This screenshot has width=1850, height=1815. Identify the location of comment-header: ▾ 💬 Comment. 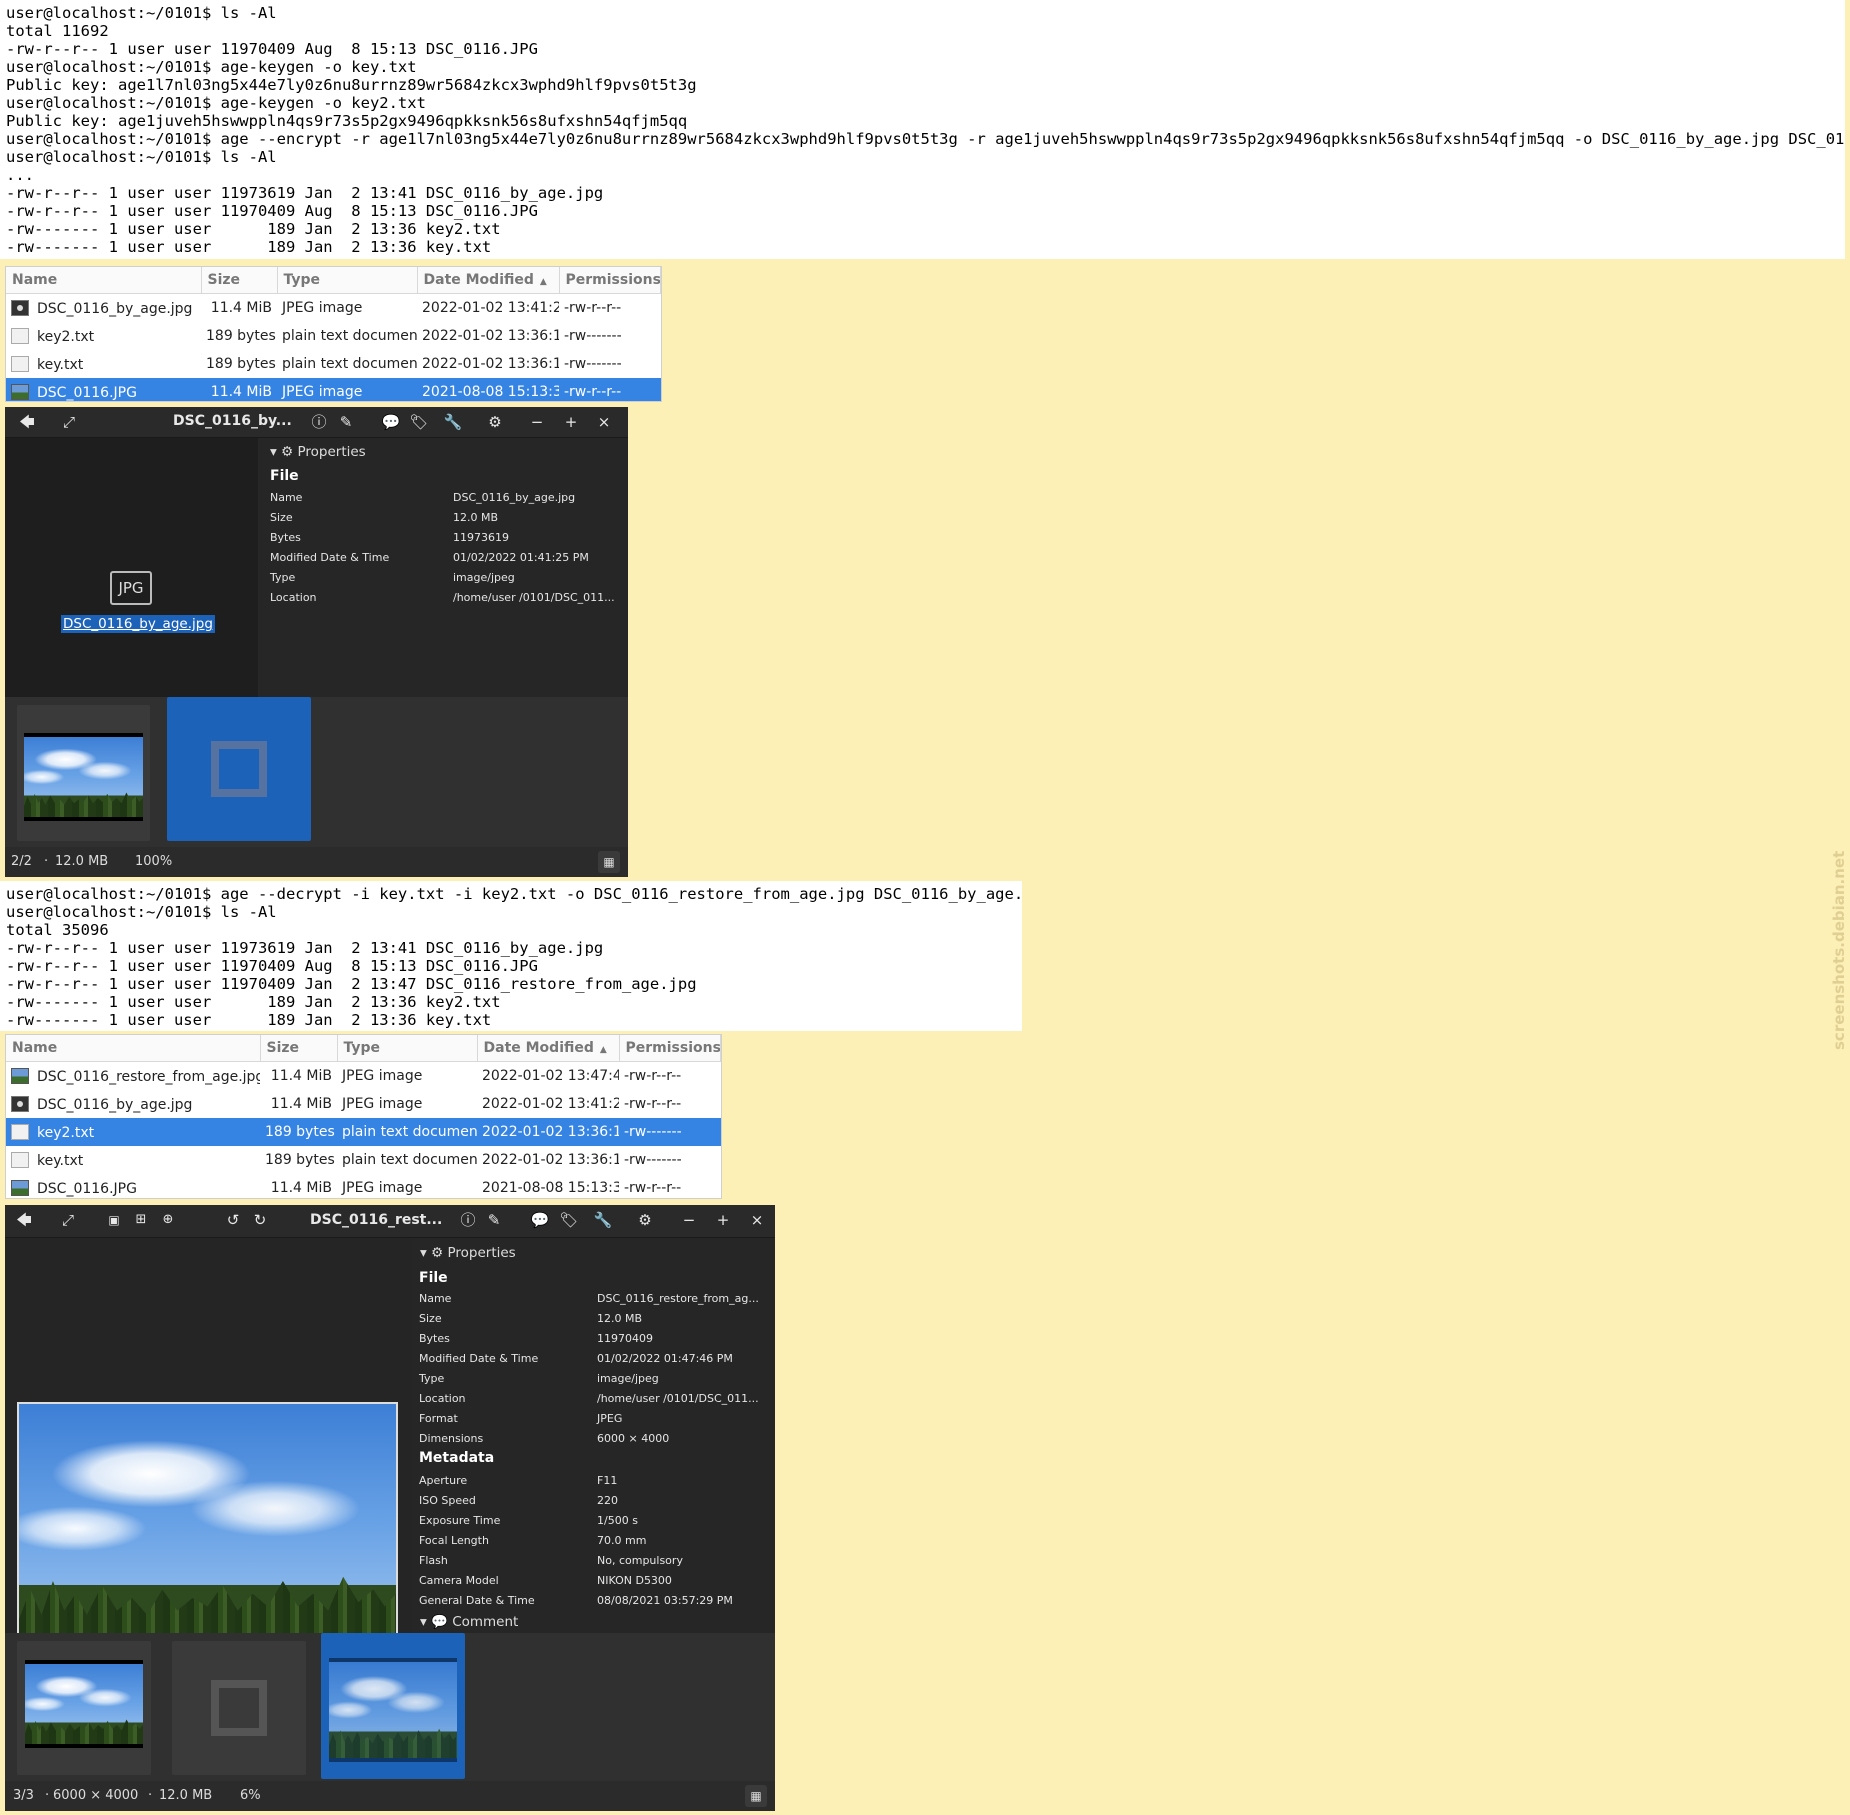
(469, 1622).